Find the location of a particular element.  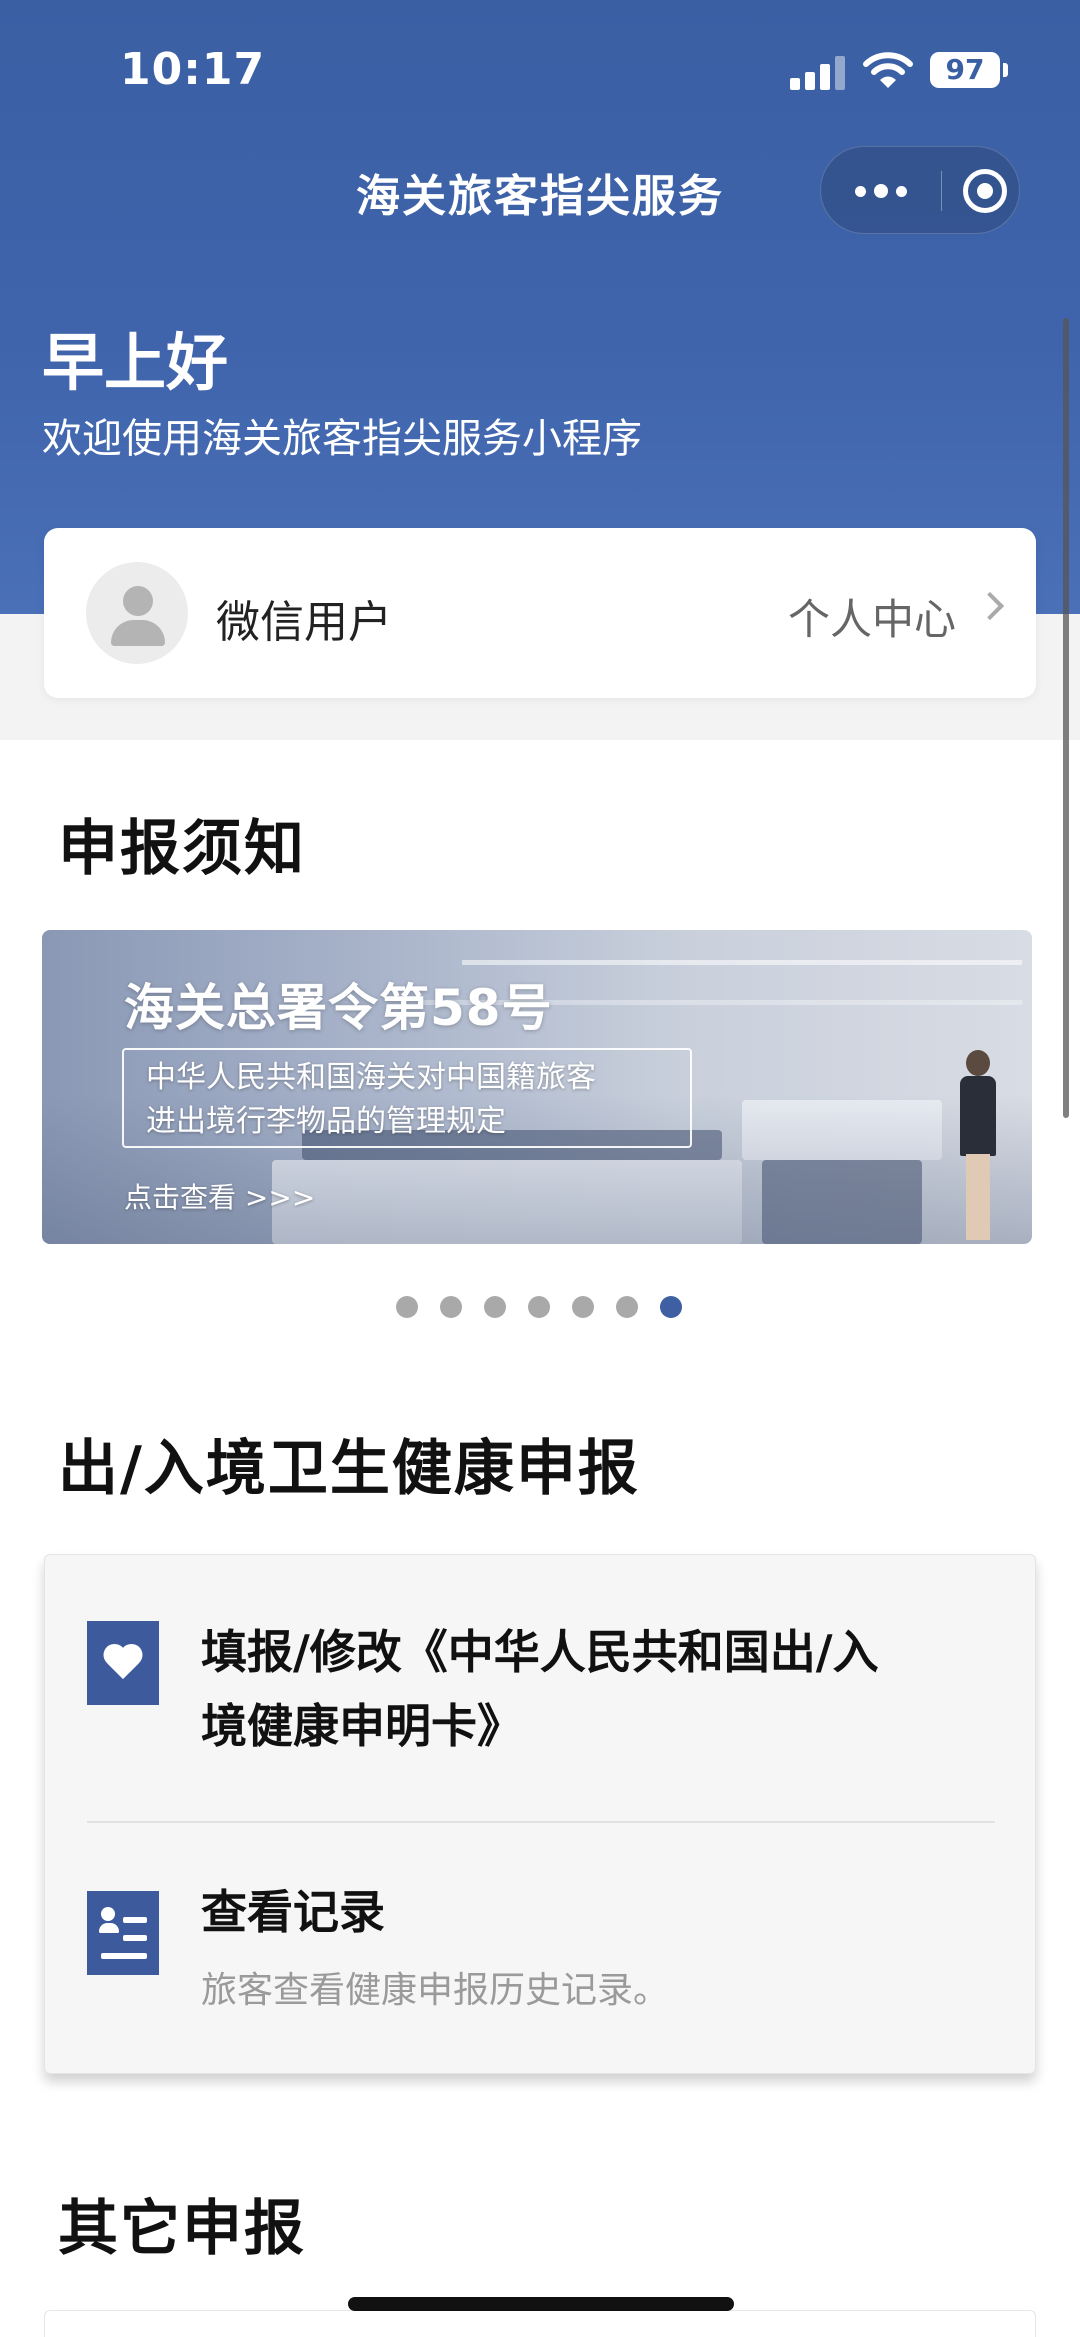

target-close-icon is located at coordinates (985, 191).